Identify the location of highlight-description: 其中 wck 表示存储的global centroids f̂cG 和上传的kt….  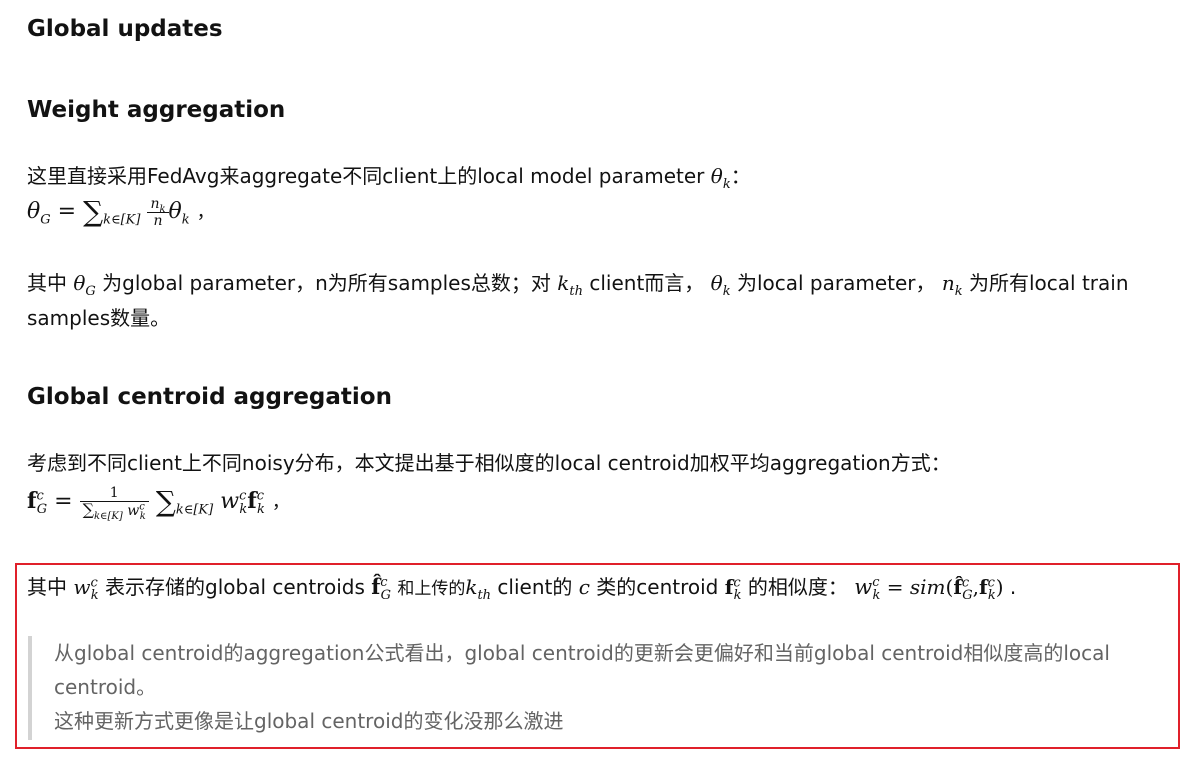
(522, 589).